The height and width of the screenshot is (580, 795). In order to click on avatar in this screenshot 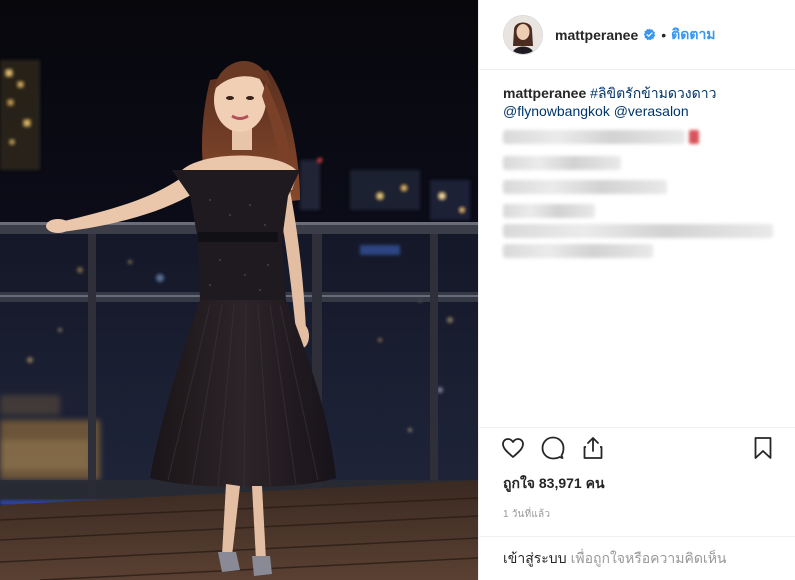, I will do `click(523, 34)`.